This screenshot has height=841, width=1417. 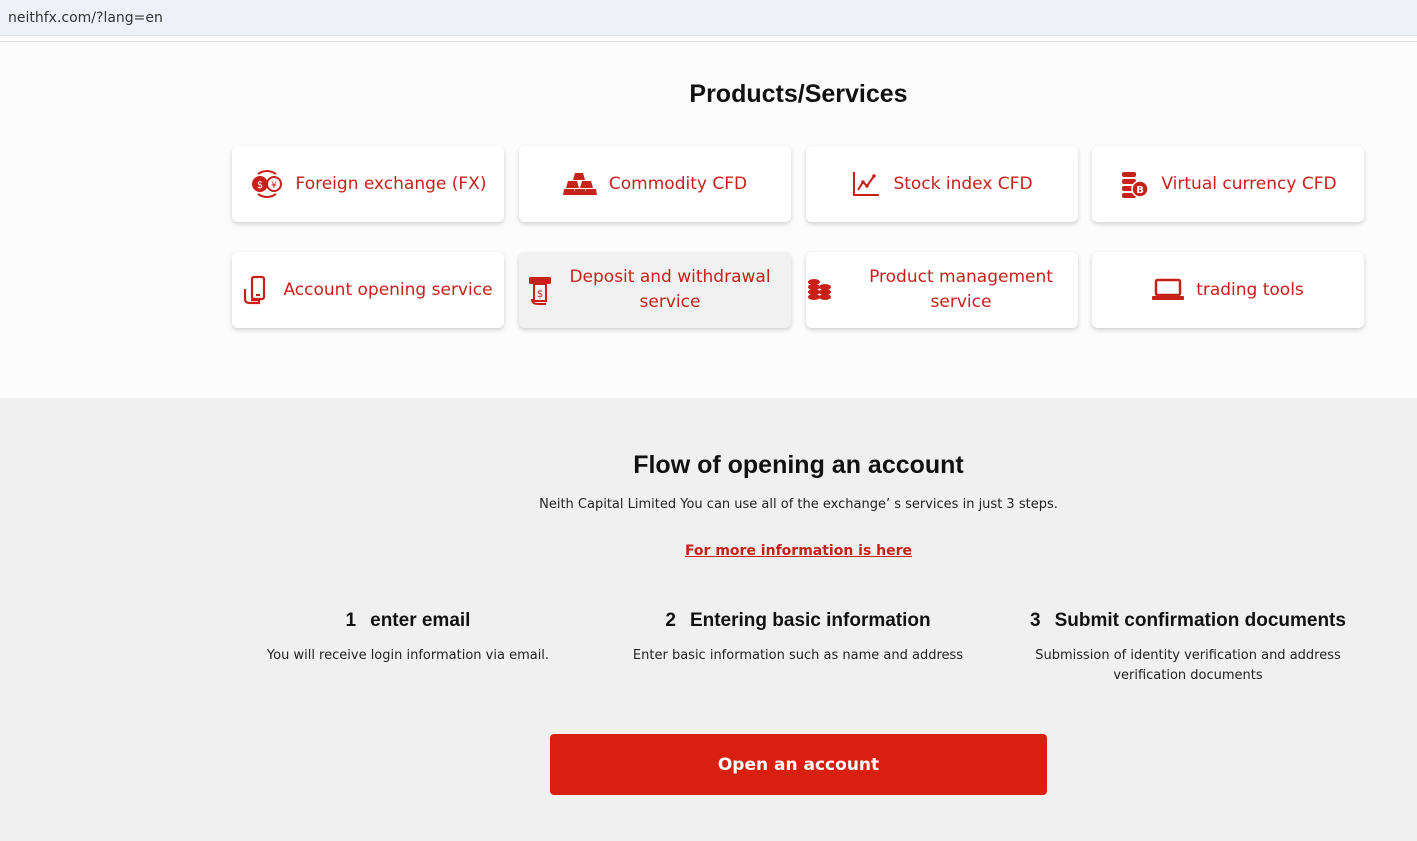 I want to click on mobile-hand-icon, so click(x=255, y=290).